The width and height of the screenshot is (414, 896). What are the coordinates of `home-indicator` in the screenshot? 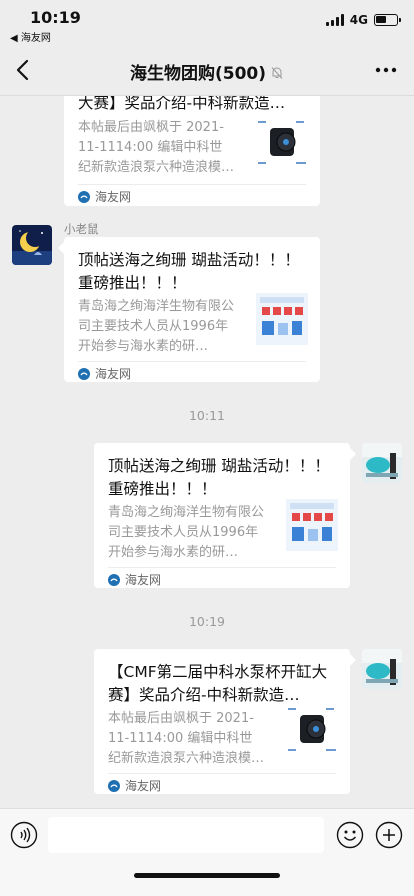 It's located at (207, 875).